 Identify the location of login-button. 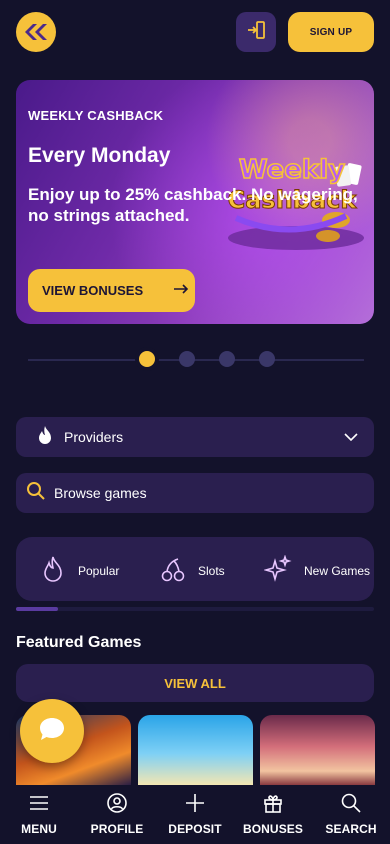
(256, 32).